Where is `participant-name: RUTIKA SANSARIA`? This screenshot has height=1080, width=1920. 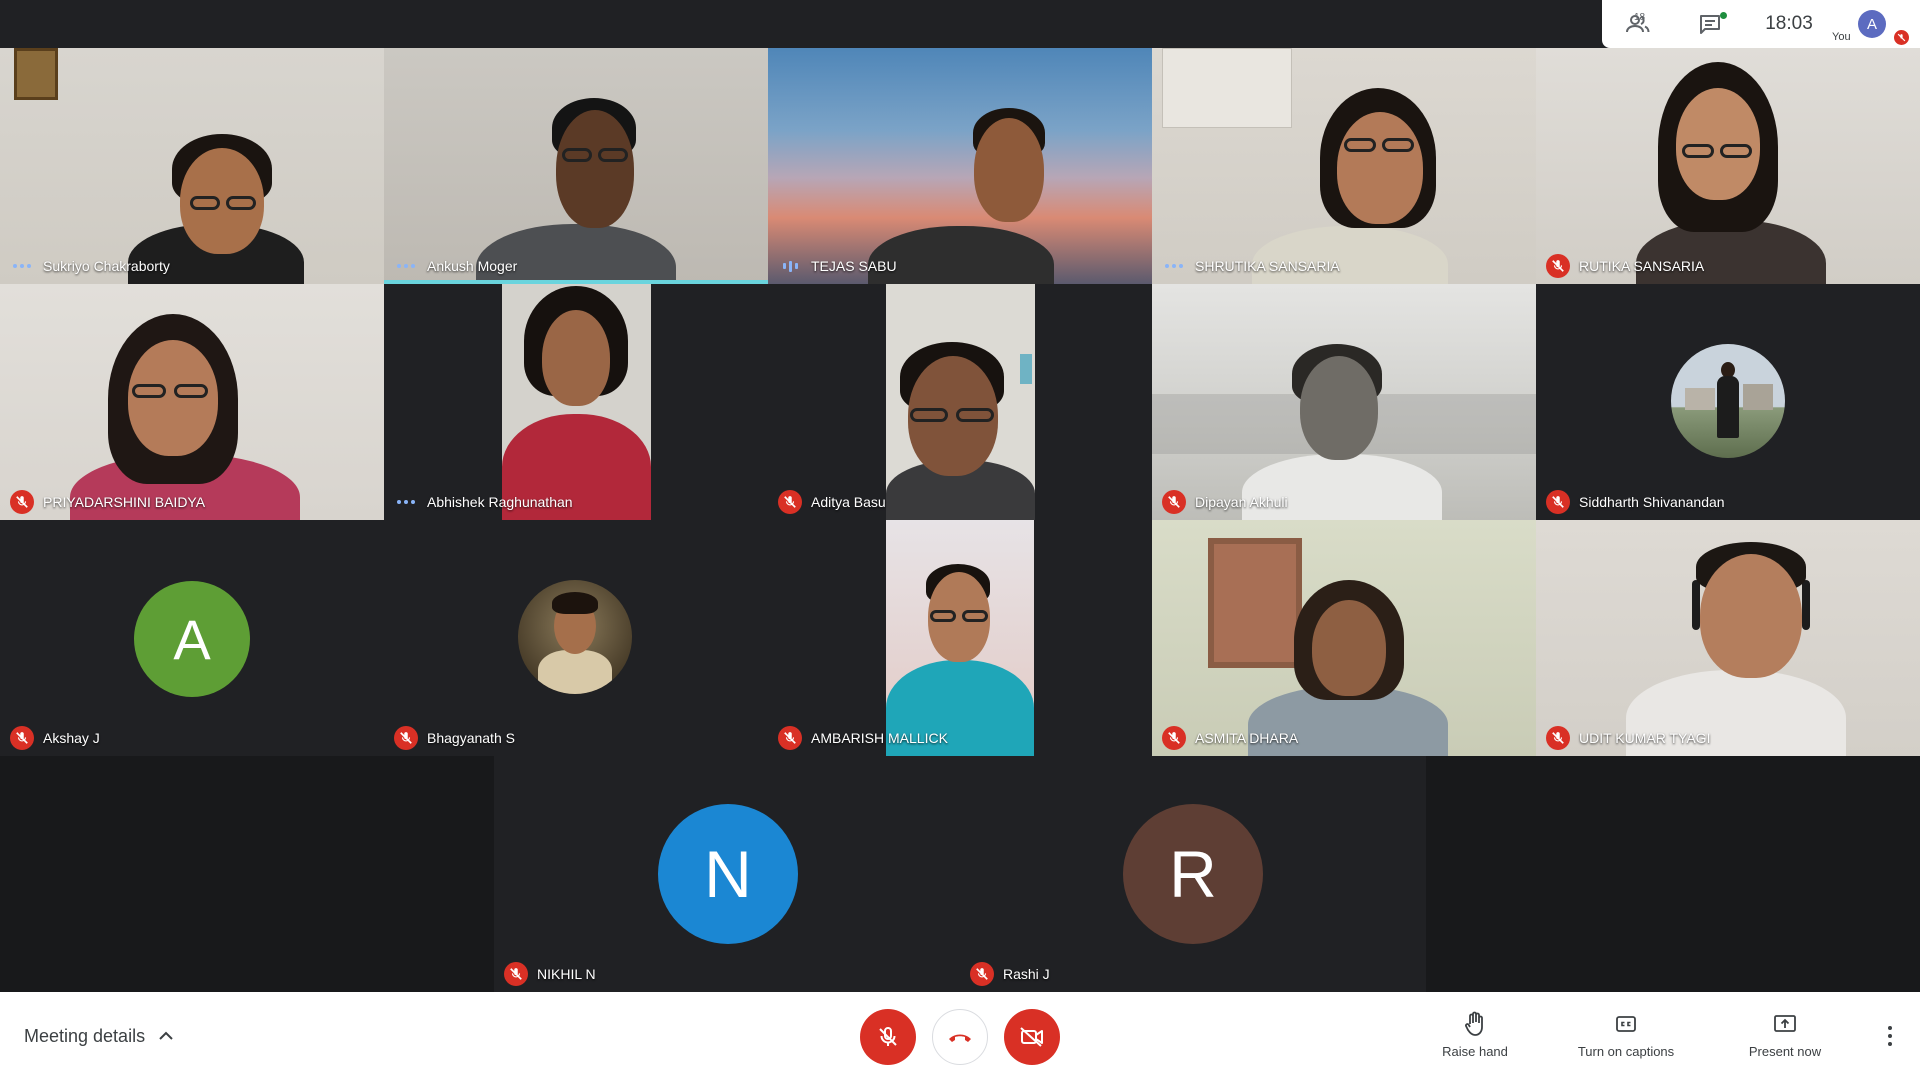 participant-name: RUTIKA SANSARIA is located at coordinates (1642, 266).